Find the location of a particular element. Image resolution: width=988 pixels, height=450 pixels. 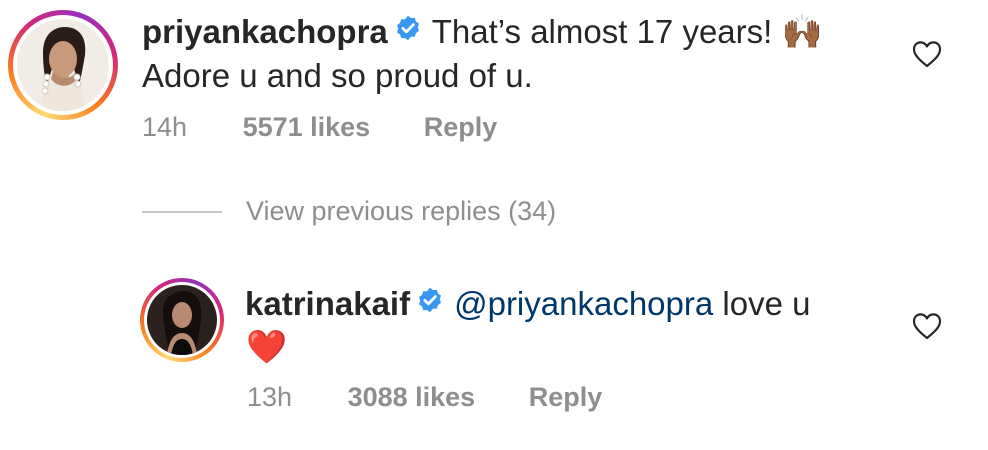

comment-text-line-2: Adore u and so proud of u. is located at coordinates (337, 76).